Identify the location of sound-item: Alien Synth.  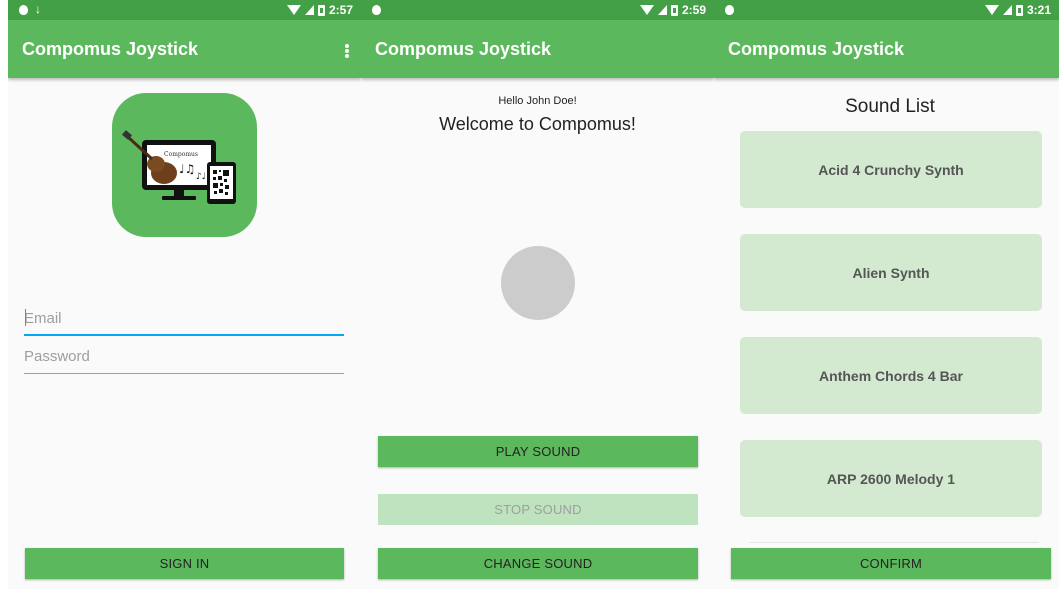
(891, 272).